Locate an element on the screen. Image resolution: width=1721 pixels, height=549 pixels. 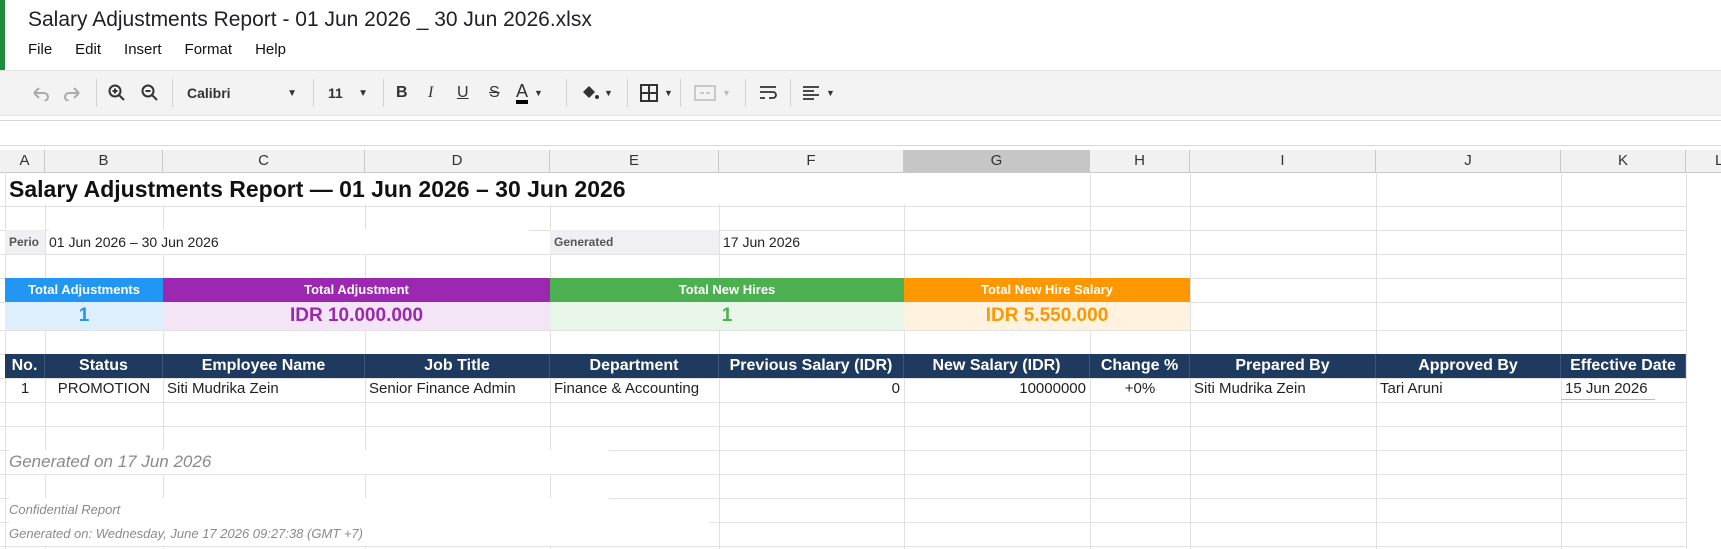
table-header-cell: Change % is located at coordinates (1140, 366).